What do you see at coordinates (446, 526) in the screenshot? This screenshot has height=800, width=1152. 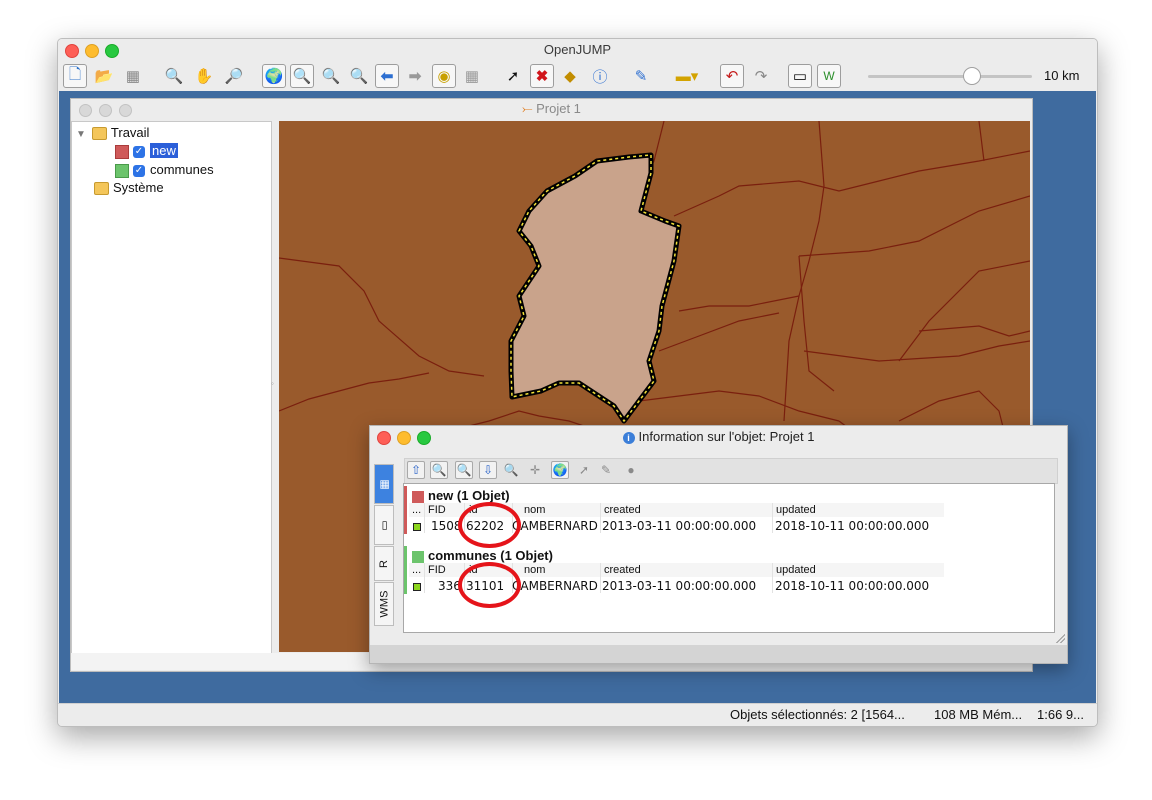 I see `cell-fid: 1508` at bounding box center [446, 526].